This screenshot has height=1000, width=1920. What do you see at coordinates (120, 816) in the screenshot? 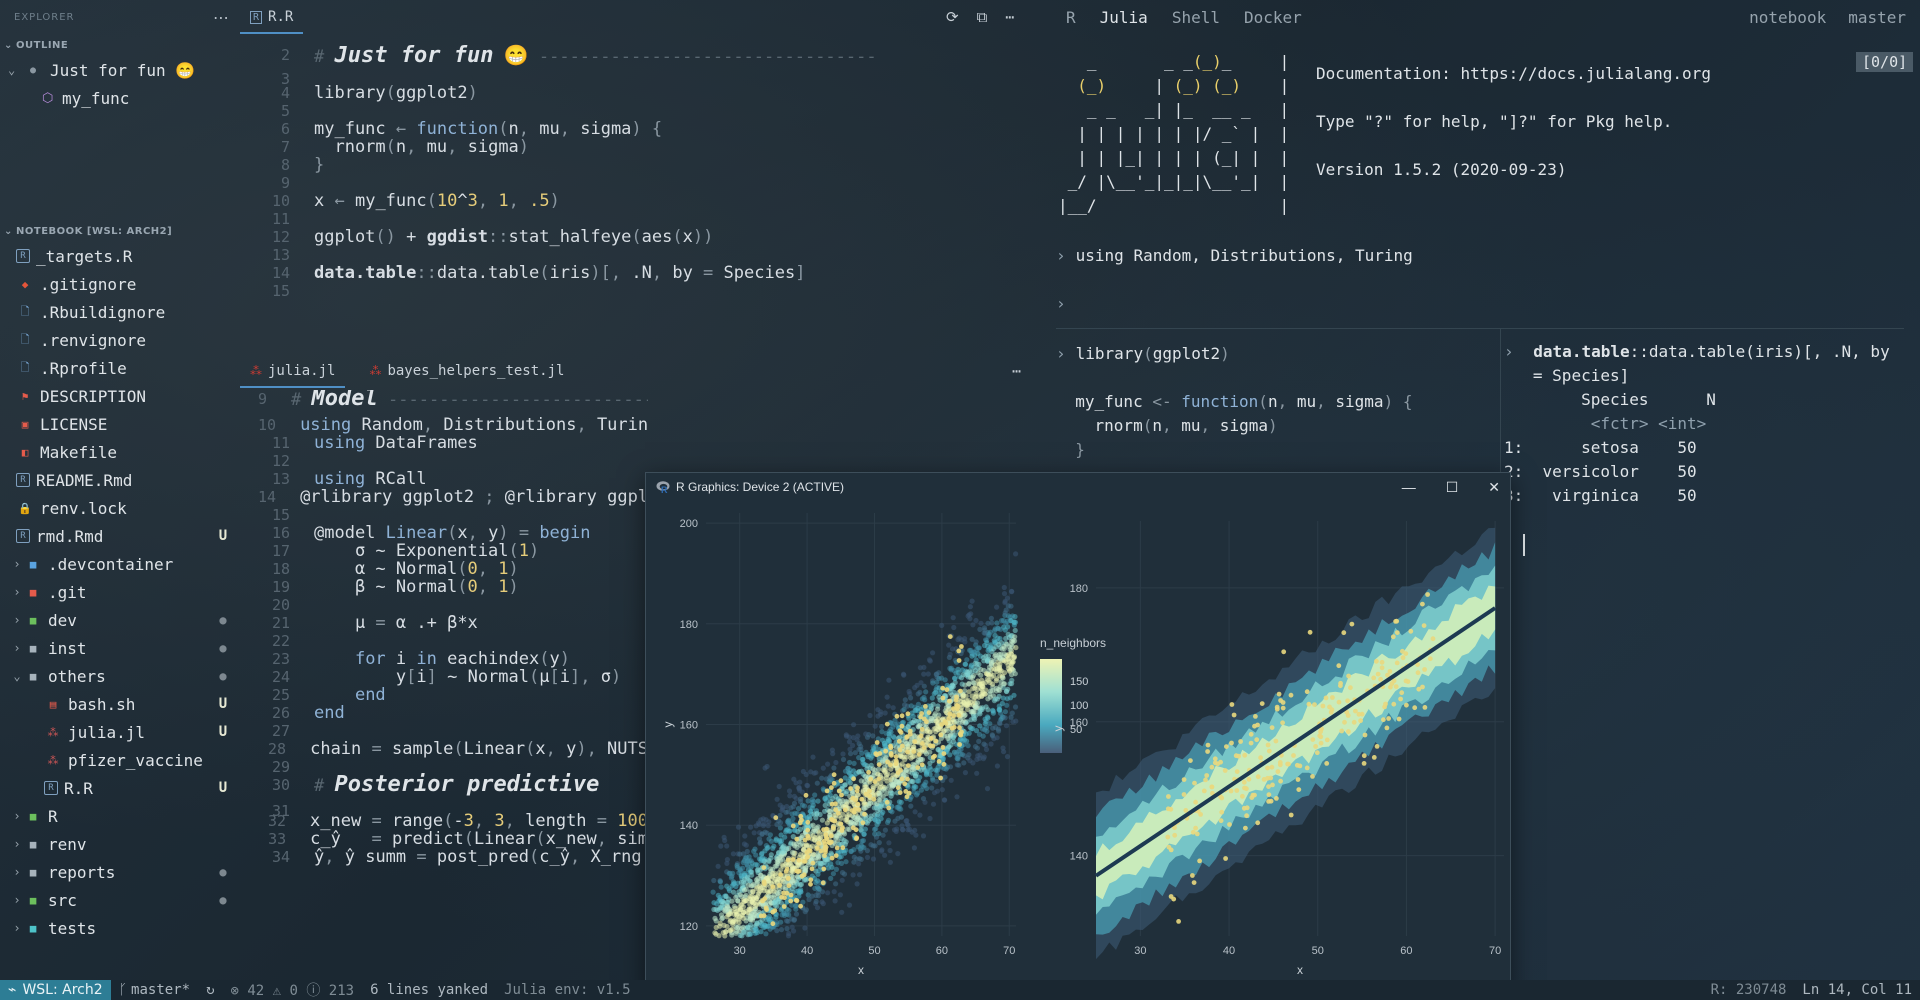
I see `folder-item: › ■ R` at bounding box center [120, 816].